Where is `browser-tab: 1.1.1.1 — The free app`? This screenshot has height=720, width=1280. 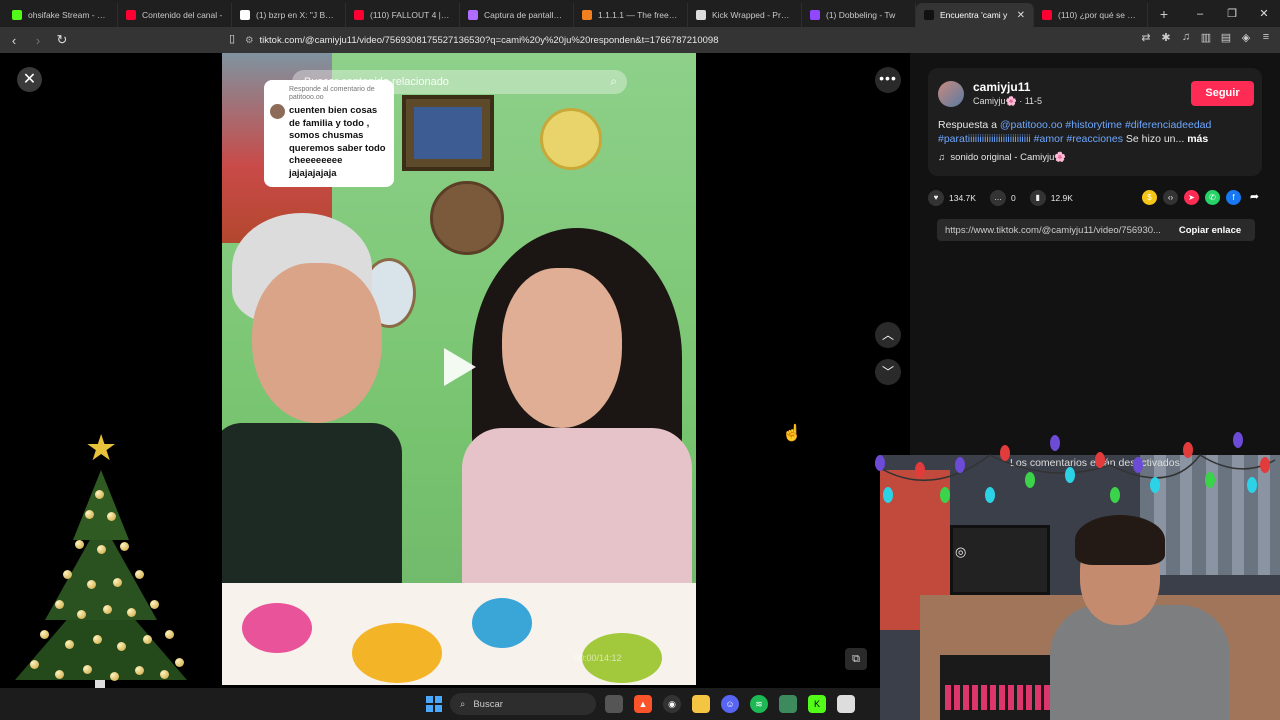
browser-tab: 1.1.1.1 — The free app is located at coordinates (631, 15).